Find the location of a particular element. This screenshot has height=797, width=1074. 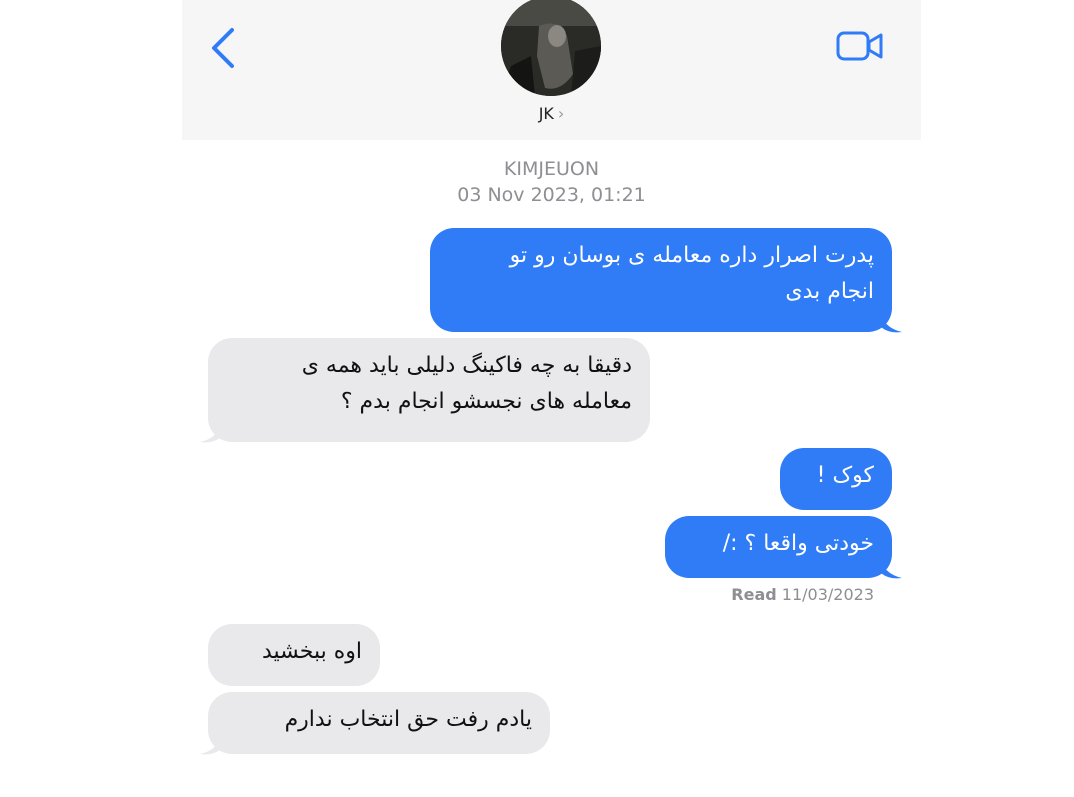

thread-timestamp: 03 Nov 2023, 01:21 is located at coordinates (551, 195).